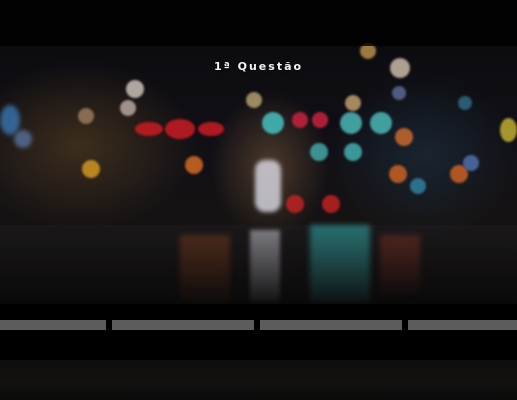  What do you see at coordinates (258, 325) in the screenshot?
I see `question-progress-bar` at bounding box center [258, 325].